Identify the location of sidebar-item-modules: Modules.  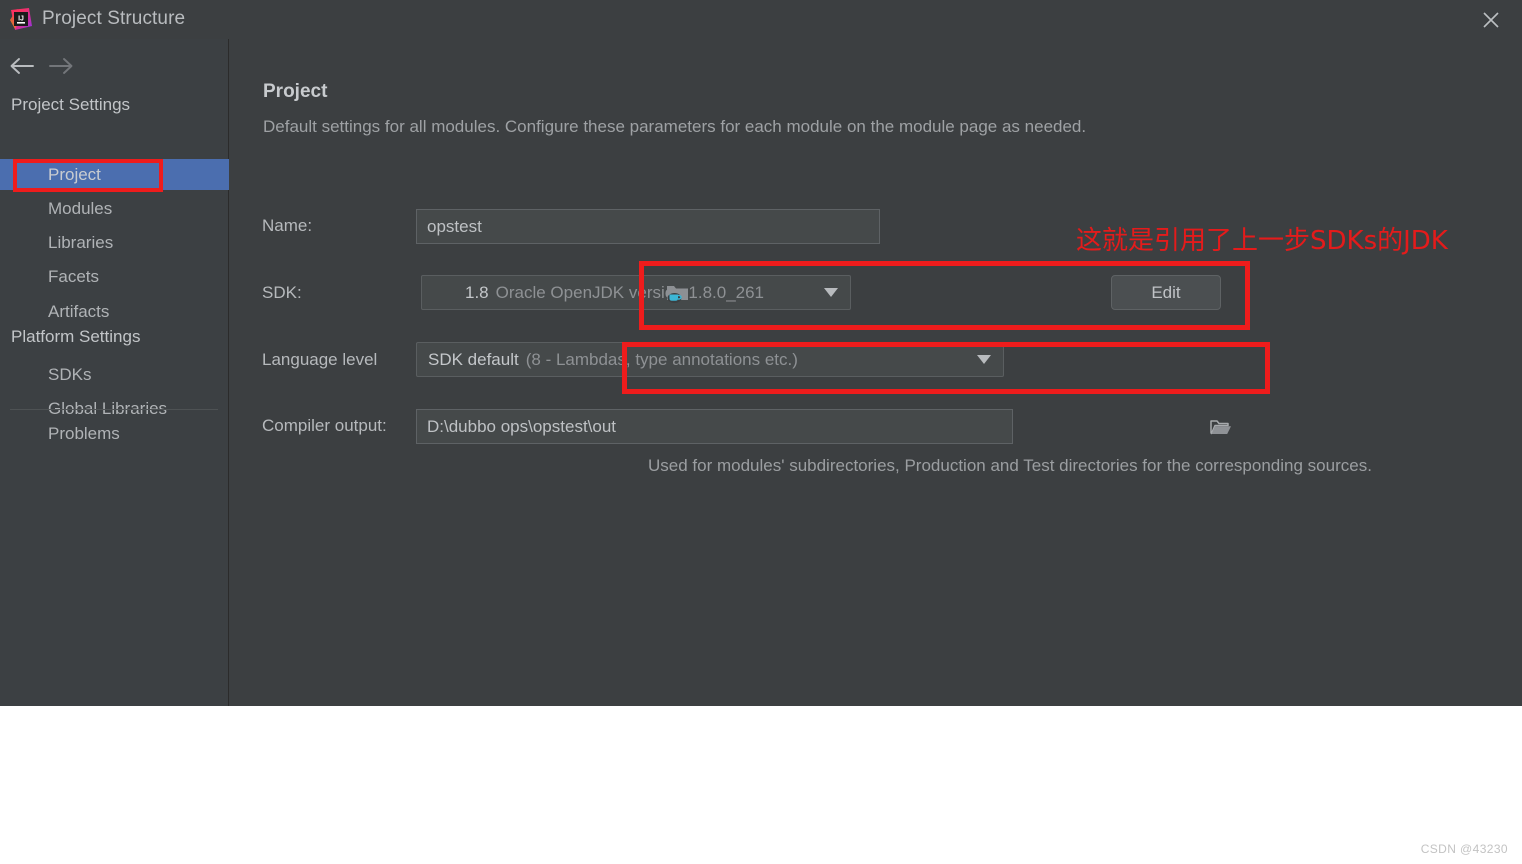
(114, 208).